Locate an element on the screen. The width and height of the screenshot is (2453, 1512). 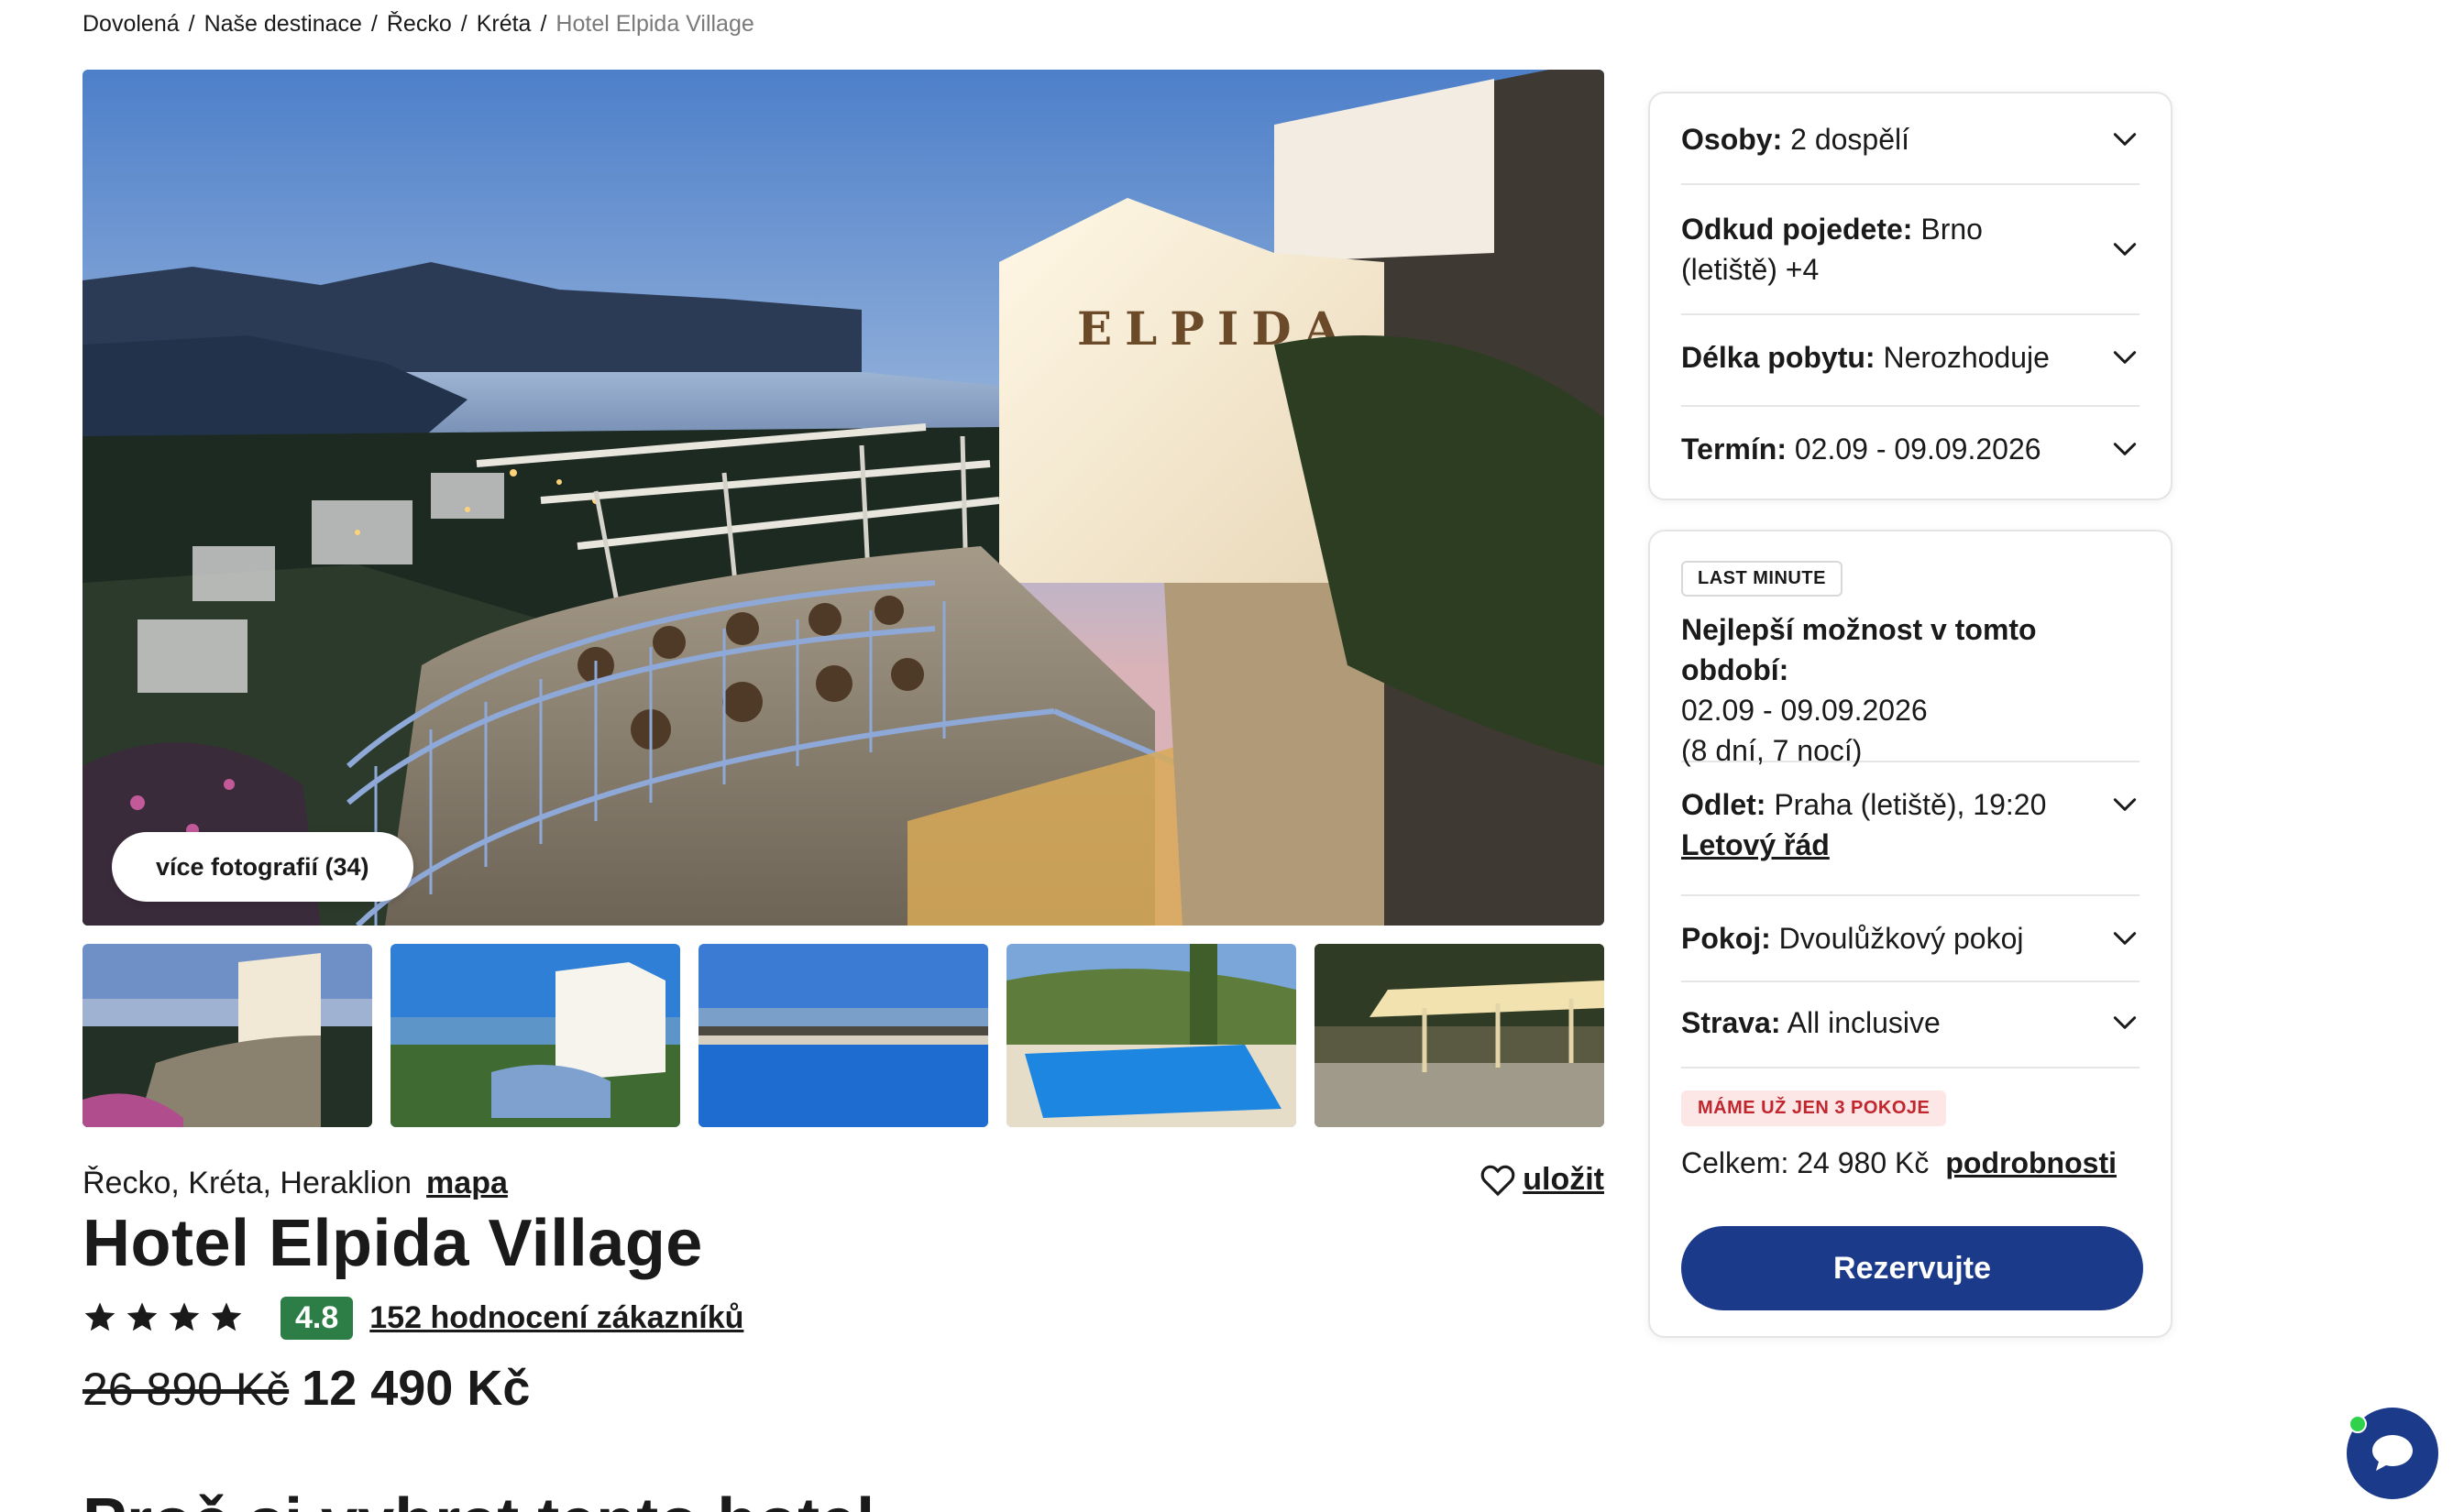
term-label: Termín: is located at coordinates (1734, 449).